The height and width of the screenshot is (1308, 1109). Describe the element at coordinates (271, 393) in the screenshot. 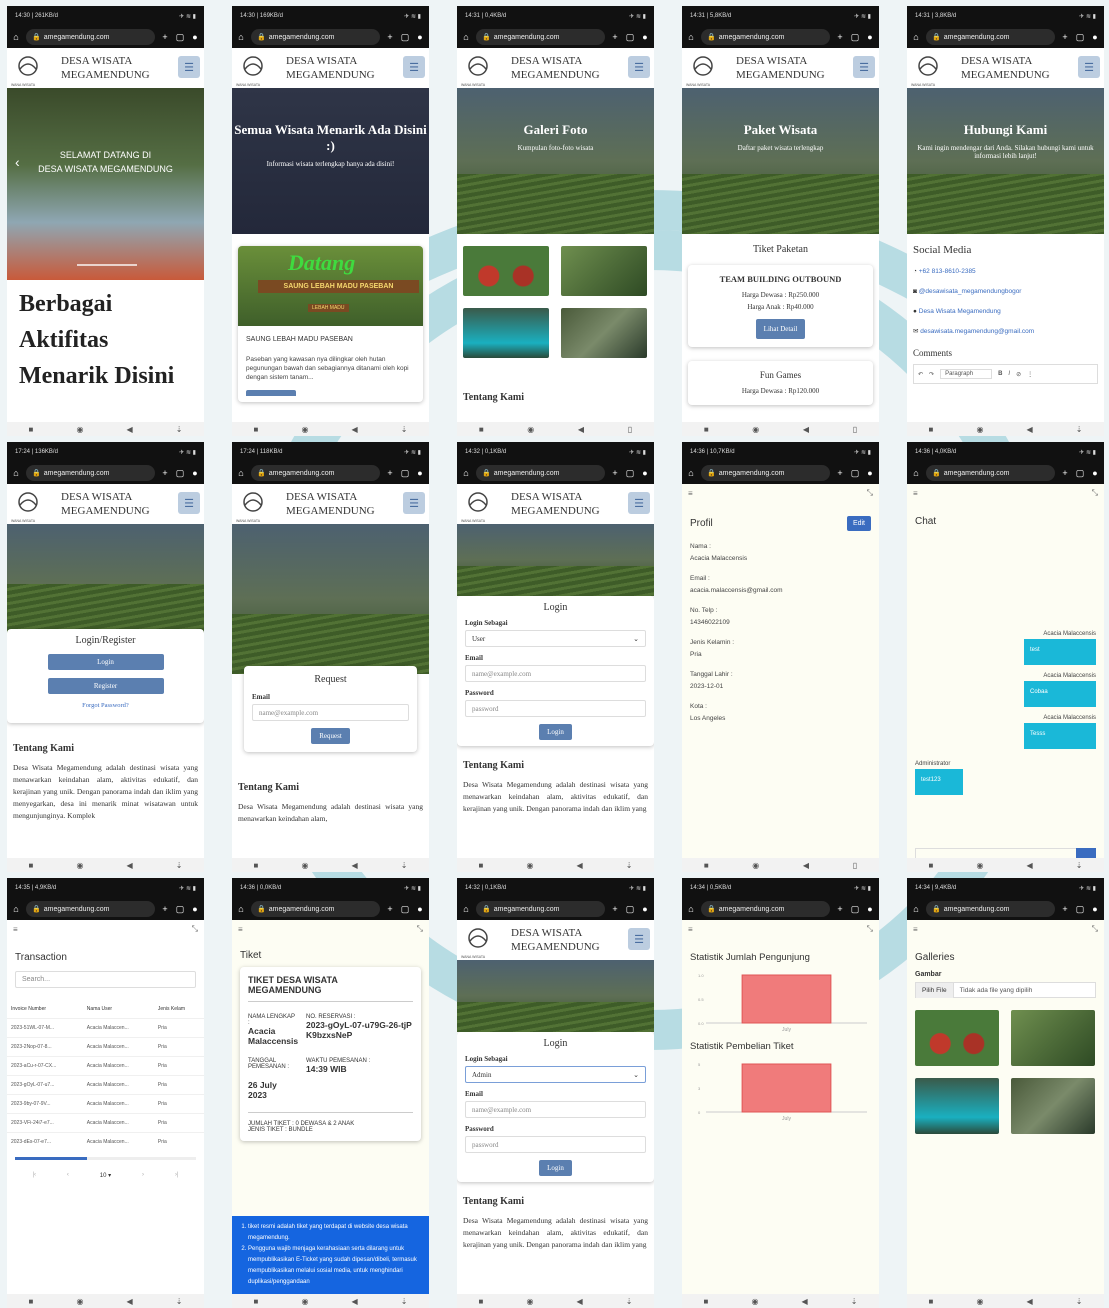

I see `read-more-button` at that location.